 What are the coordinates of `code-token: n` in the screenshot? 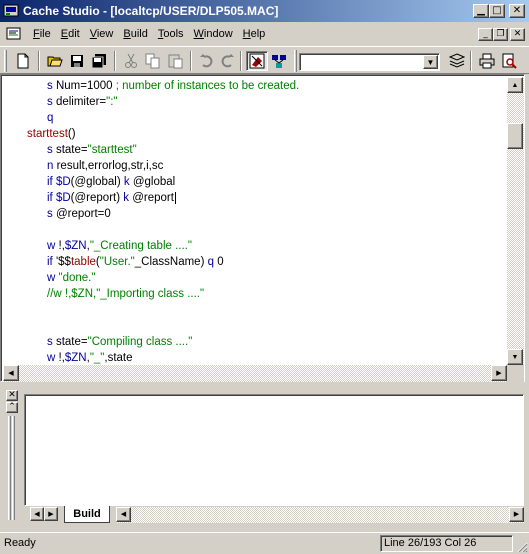 It's located at (52, 166).